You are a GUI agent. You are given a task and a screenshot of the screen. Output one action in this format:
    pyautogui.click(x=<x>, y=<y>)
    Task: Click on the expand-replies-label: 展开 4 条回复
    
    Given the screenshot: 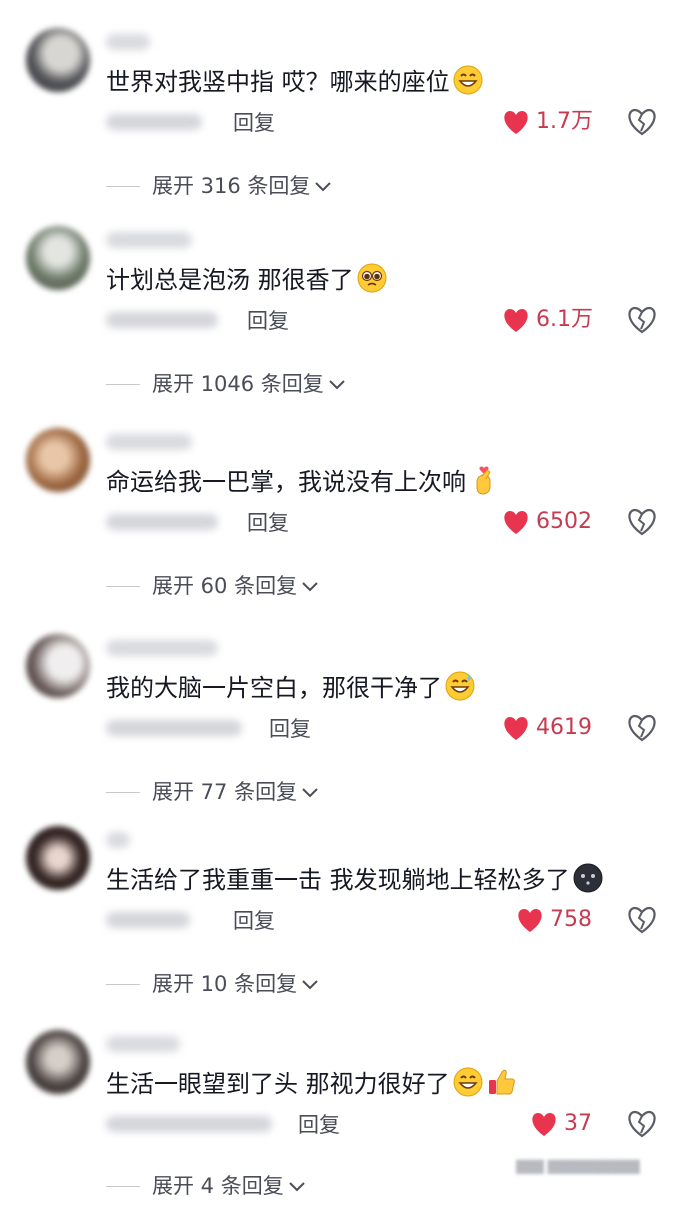 What is the action you would take?
    pyautogui.click(x=218, y=1186)
    